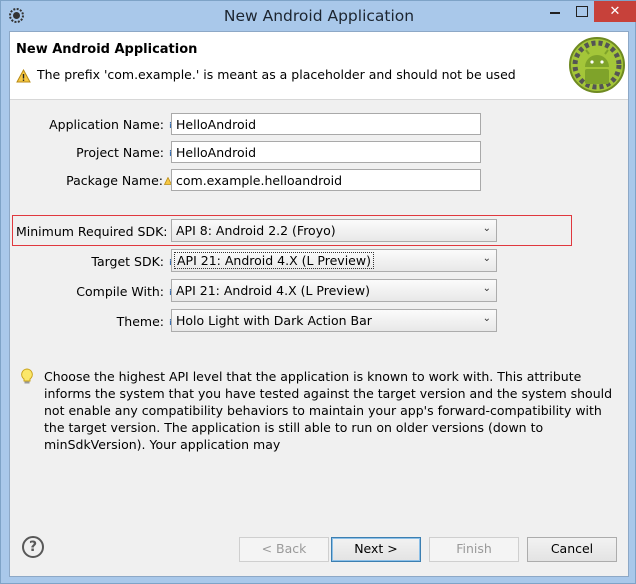 The image size is (636, 584). Describe the element at coordinates (114, 180) in the screenshot. I see `package-name-label-text: Package Name:` at that location.